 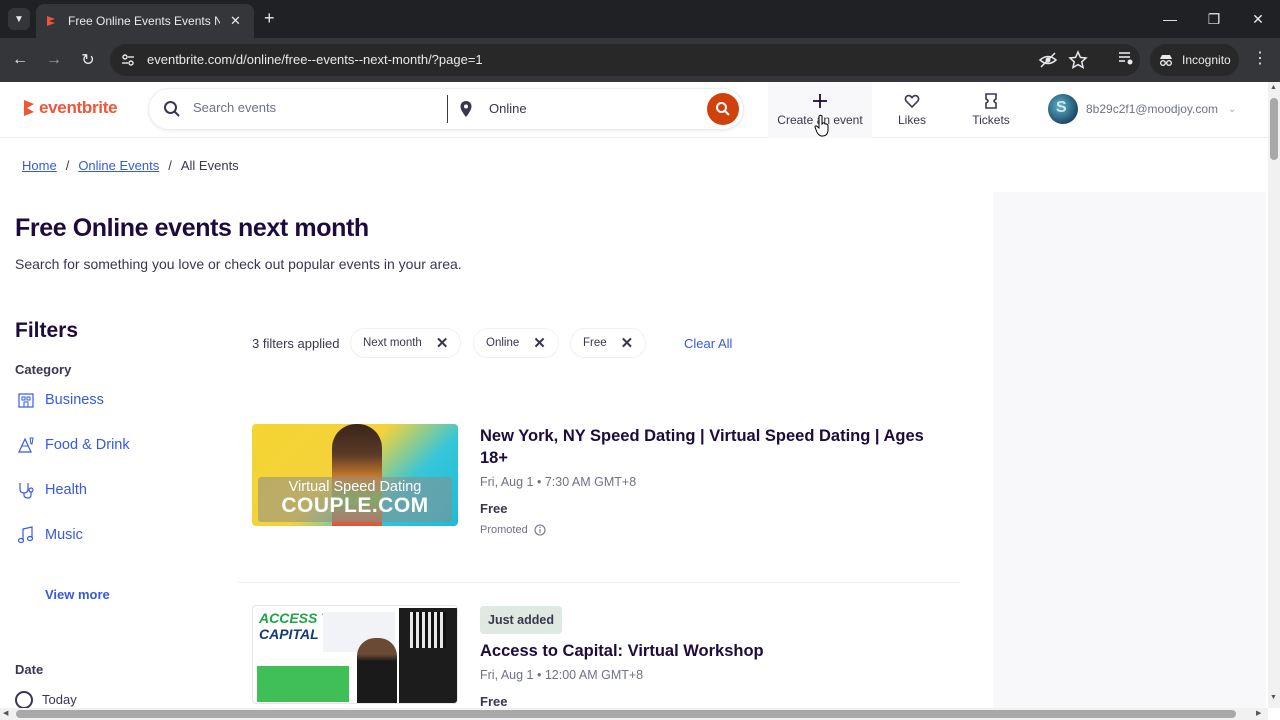 What do you see at coordinates (595, 343) in the screenshot?
I see `chip-label: Free` at bounding box center [595, 343].